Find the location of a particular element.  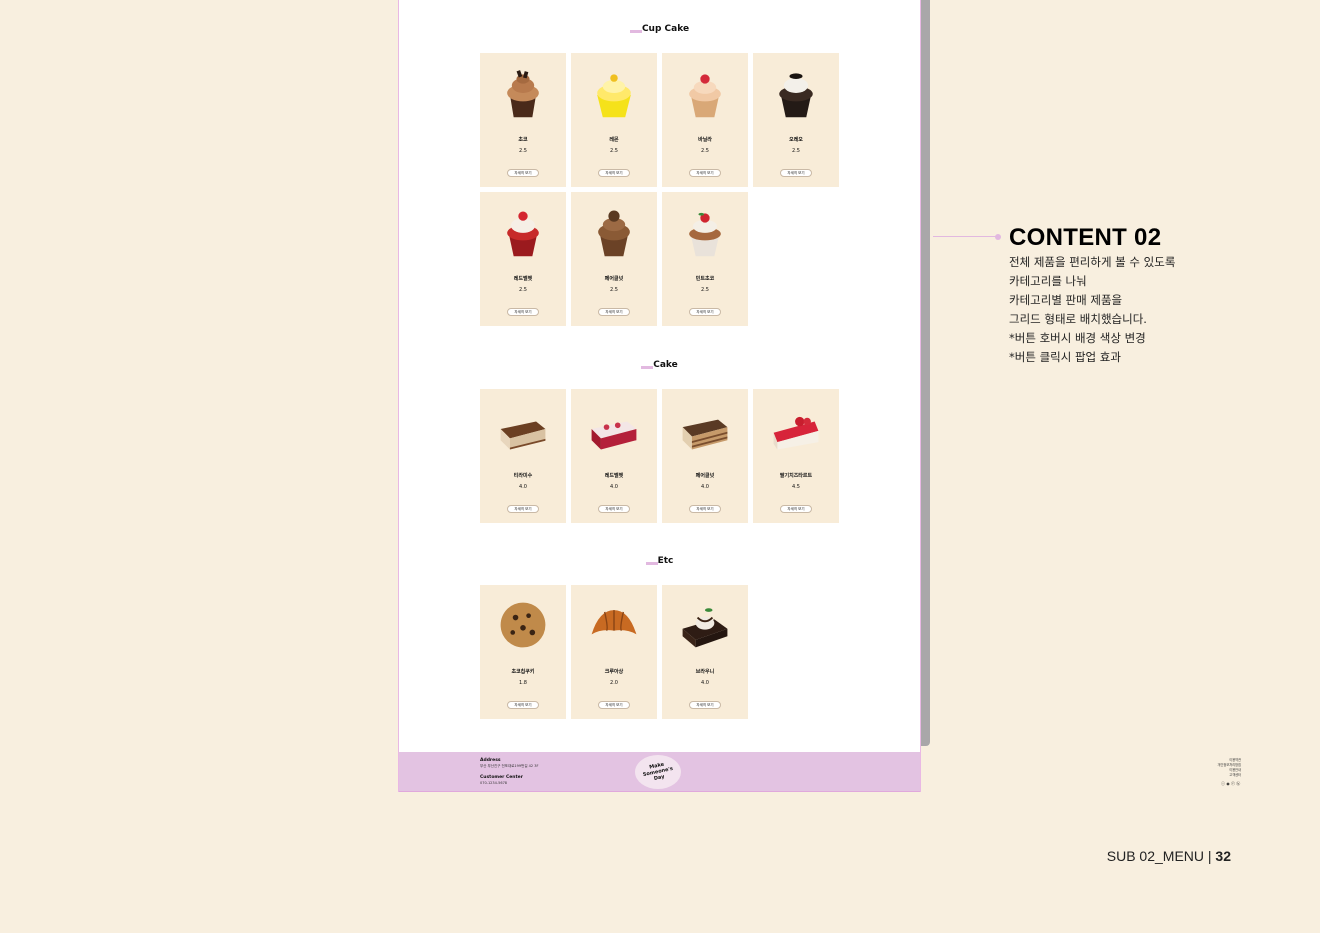

product-card: 레몬 2.5 자세히 보기 is located at coordinates (614, 120).